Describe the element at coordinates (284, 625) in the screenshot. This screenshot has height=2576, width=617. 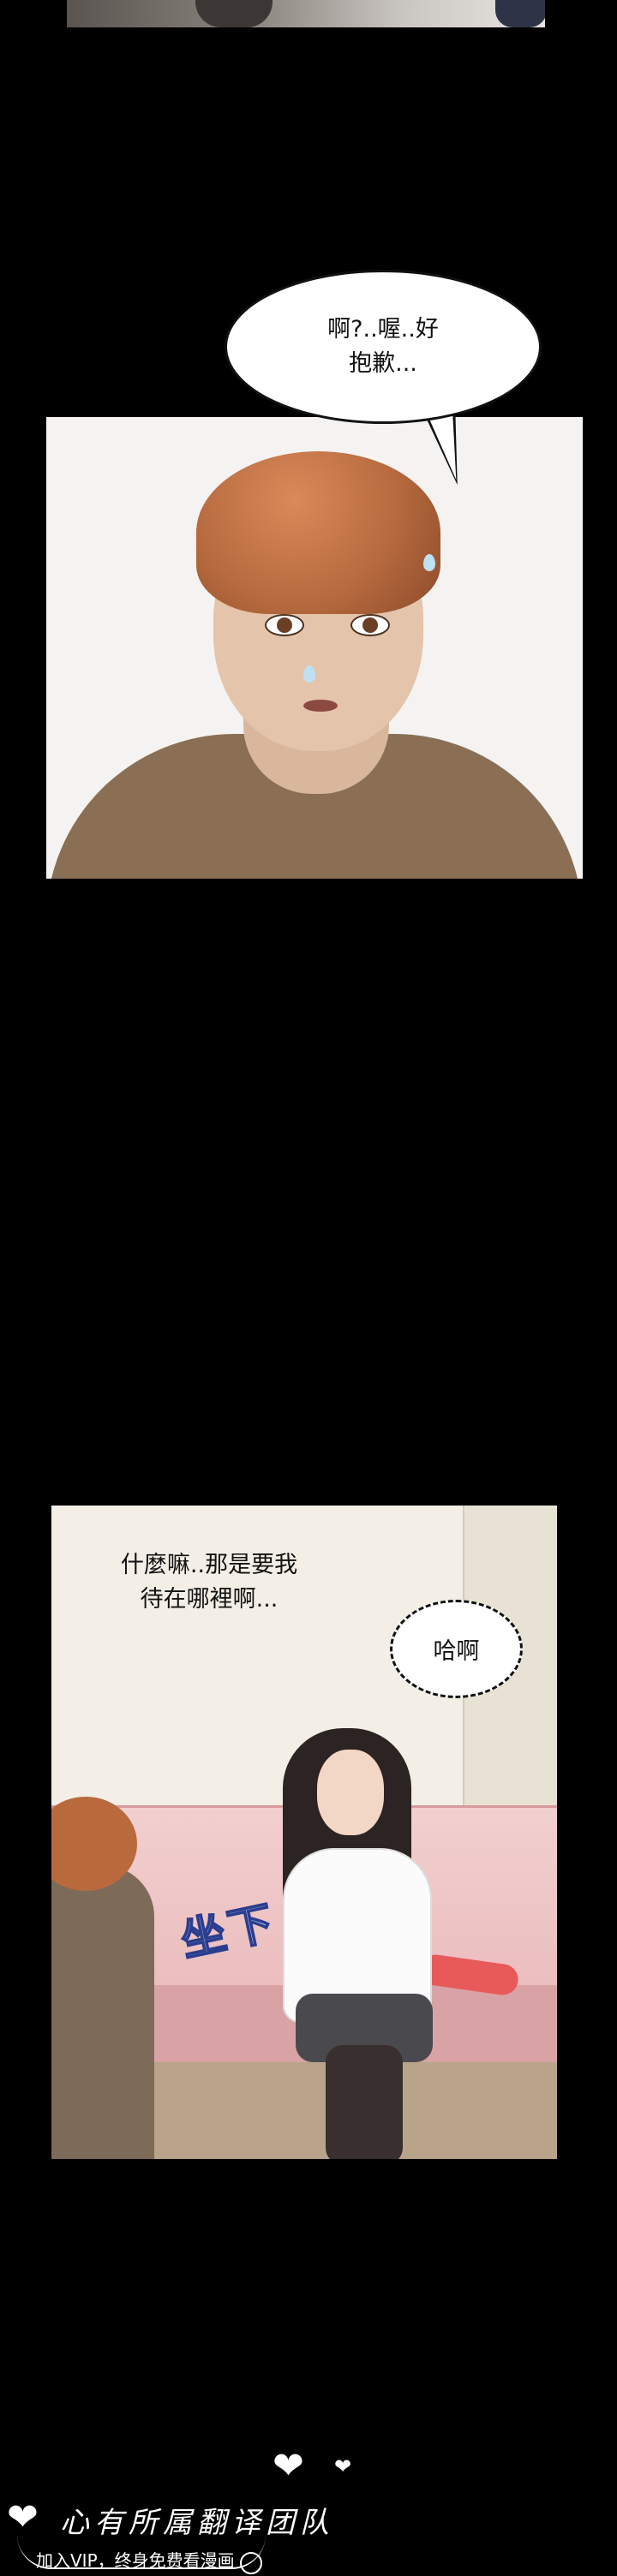
I see `left-eye` at that location.